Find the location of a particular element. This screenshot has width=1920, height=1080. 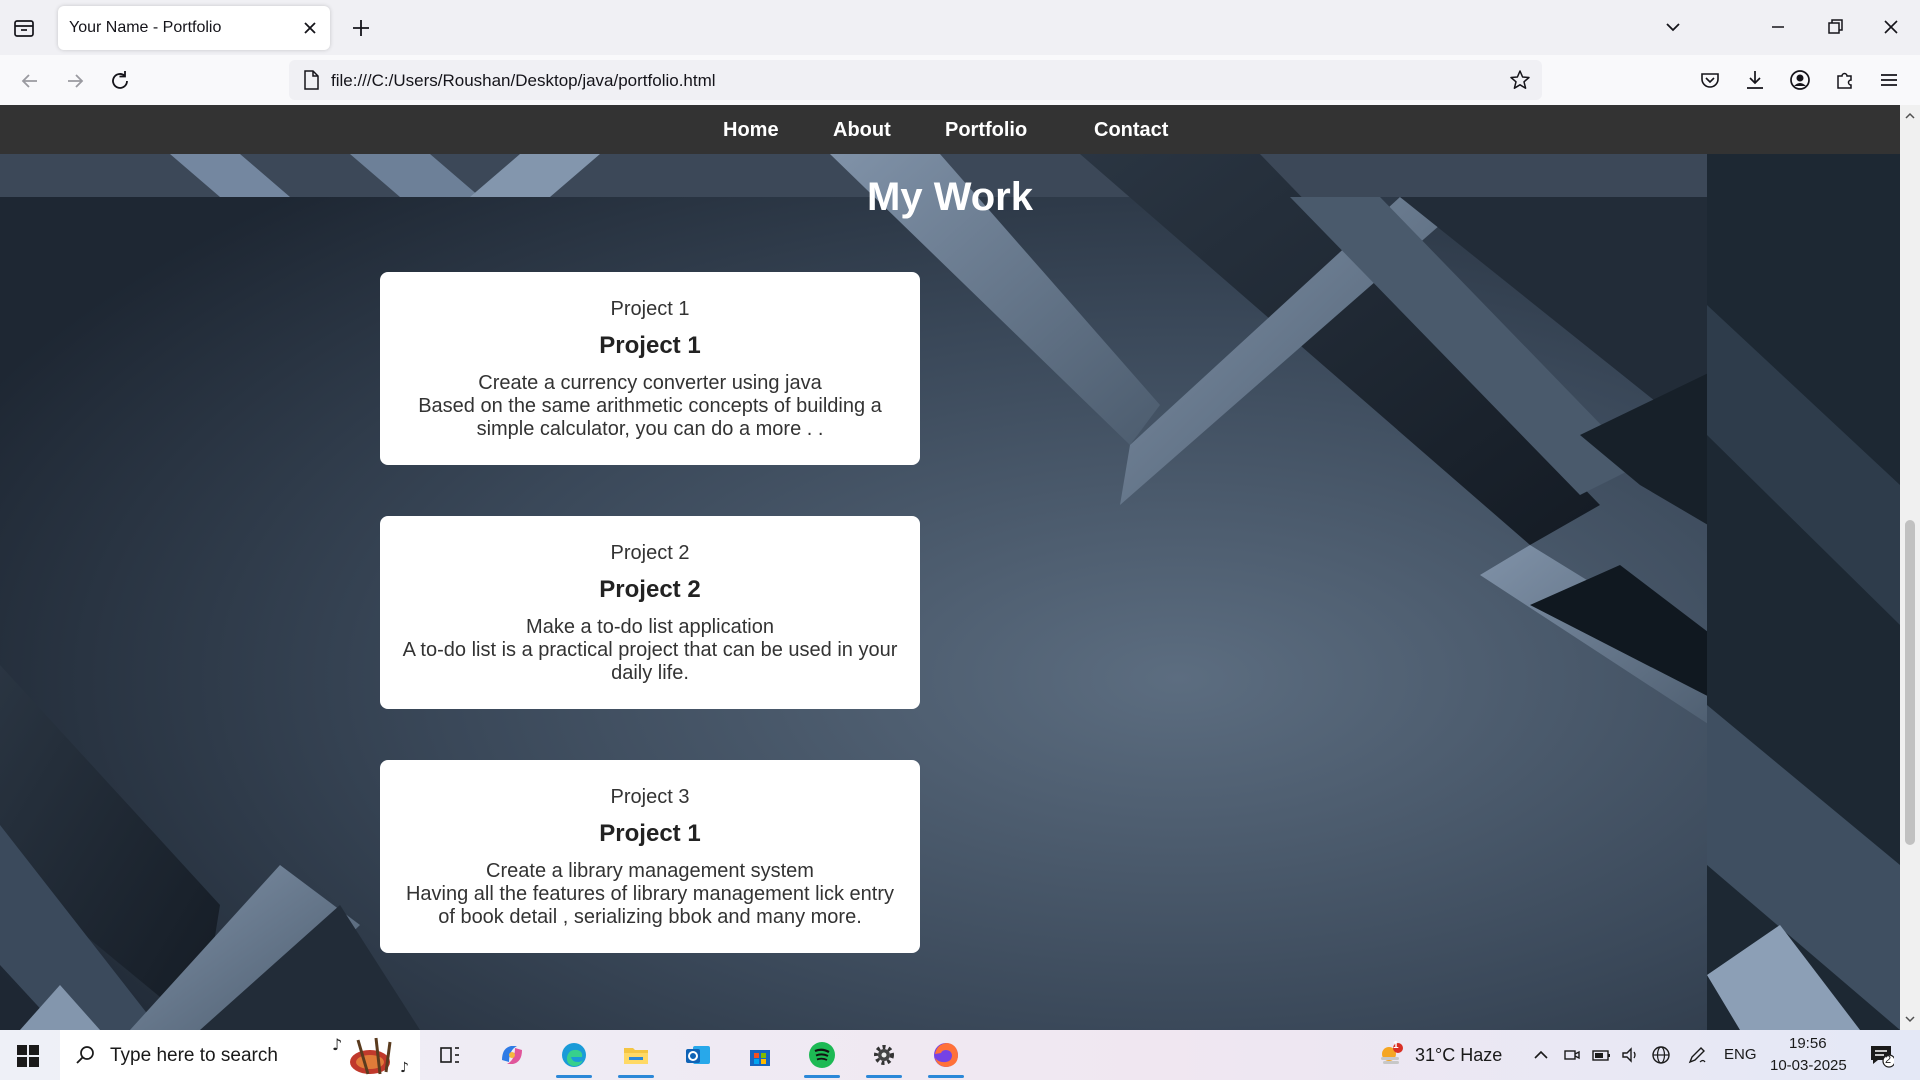

folder-icon is located at coordinates (636, 1056).